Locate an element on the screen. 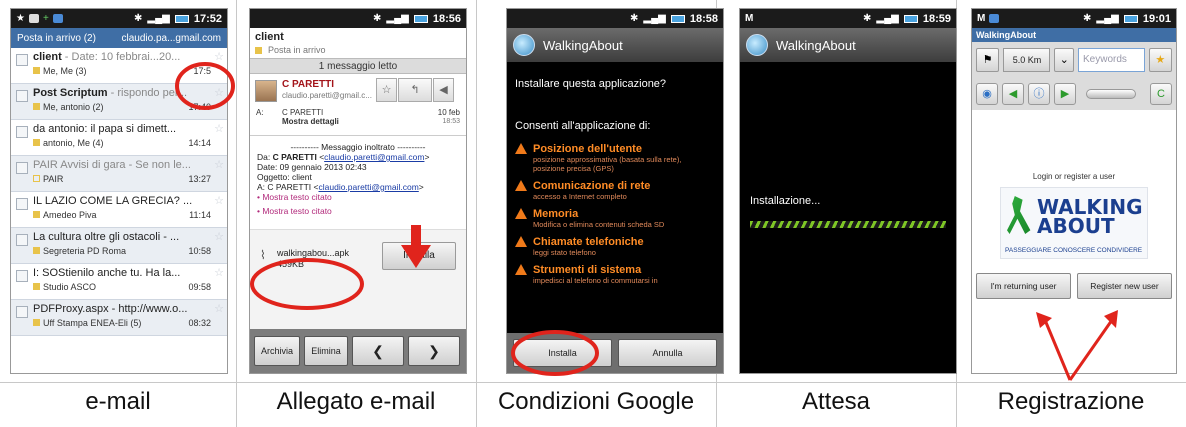 The image size is (1186, 427). status-bar: ✱ ▂▄▆ 18:58 is located at coordinates (615, 18).